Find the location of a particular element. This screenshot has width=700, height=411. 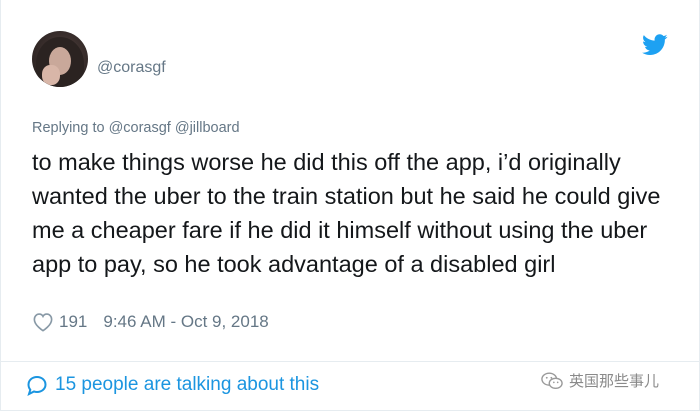

heart-icon is located at coordinates (43, 322).